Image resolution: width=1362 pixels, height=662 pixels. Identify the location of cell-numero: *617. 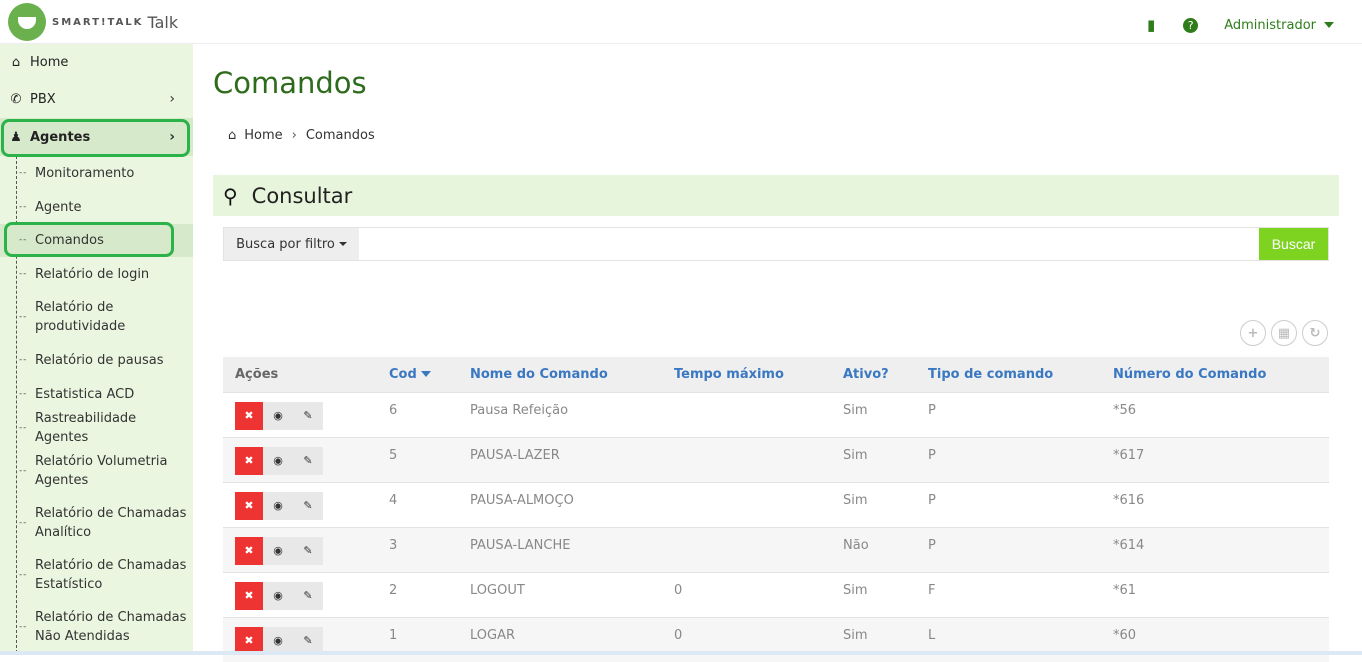
(1215, 459).